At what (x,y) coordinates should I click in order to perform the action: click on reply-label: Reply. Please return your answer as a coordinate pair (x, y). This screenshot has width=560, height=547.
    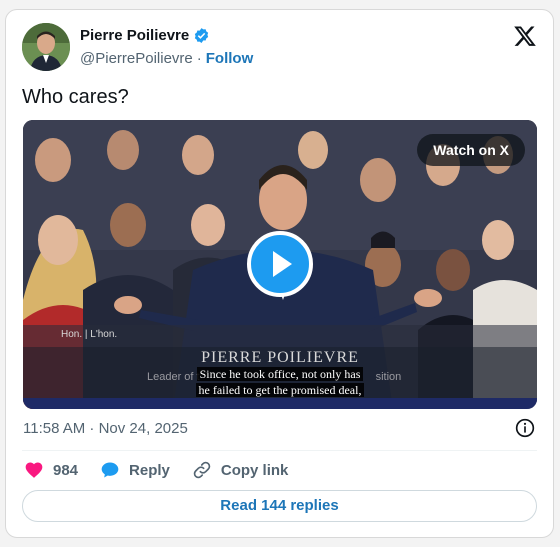
    Looking at the image, I should click on (149, 470).